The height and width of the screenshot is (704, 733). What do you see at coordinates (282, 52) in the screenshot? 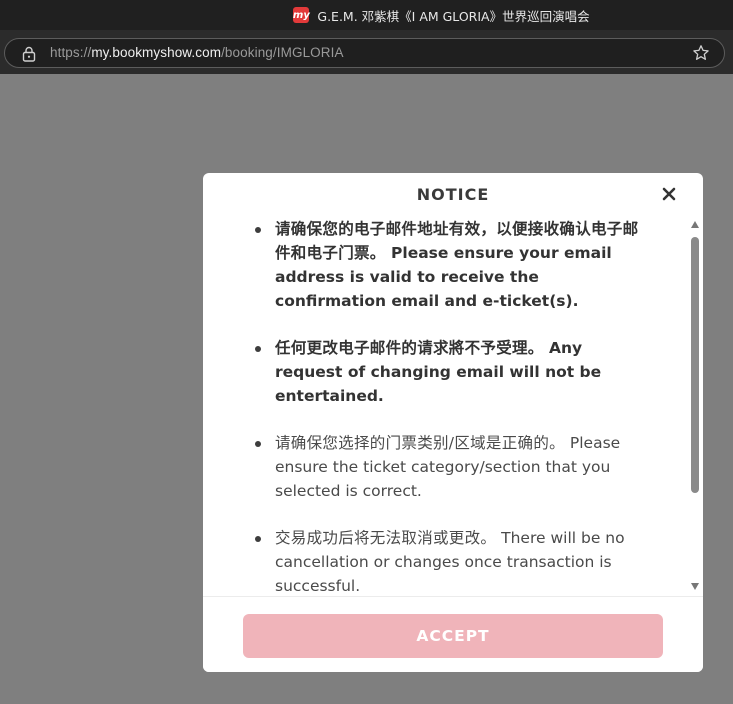
I see `url-path: /booking/IMGLORIA` at bounding box center [282, 52].